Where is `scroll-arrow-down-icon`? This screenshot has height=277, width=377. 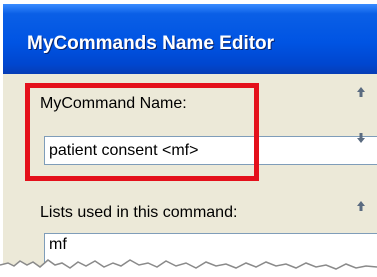
scroll-arrow-down-icon is located at coordinates (361, 138).